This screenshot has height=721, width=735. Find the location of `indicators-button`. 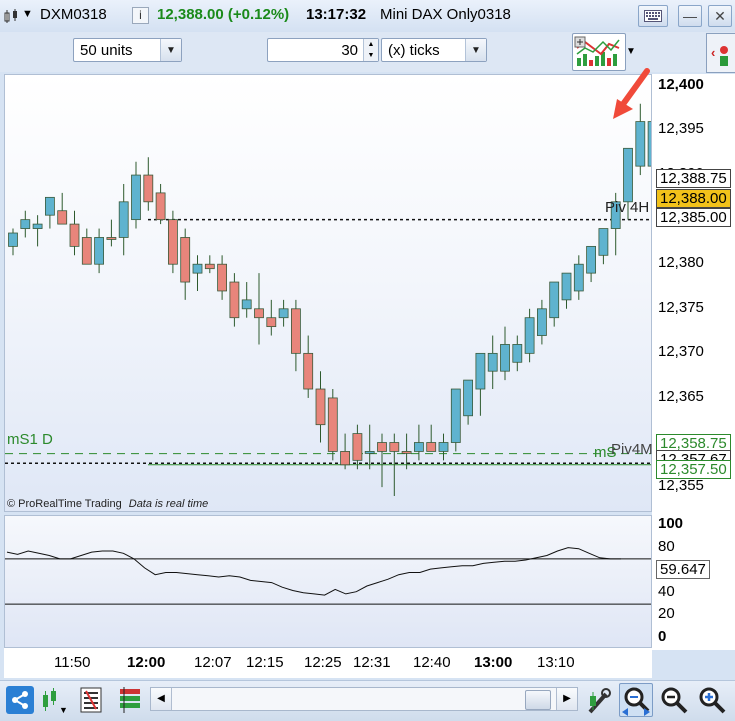

indicators-button is located at coordinates (130, 700).